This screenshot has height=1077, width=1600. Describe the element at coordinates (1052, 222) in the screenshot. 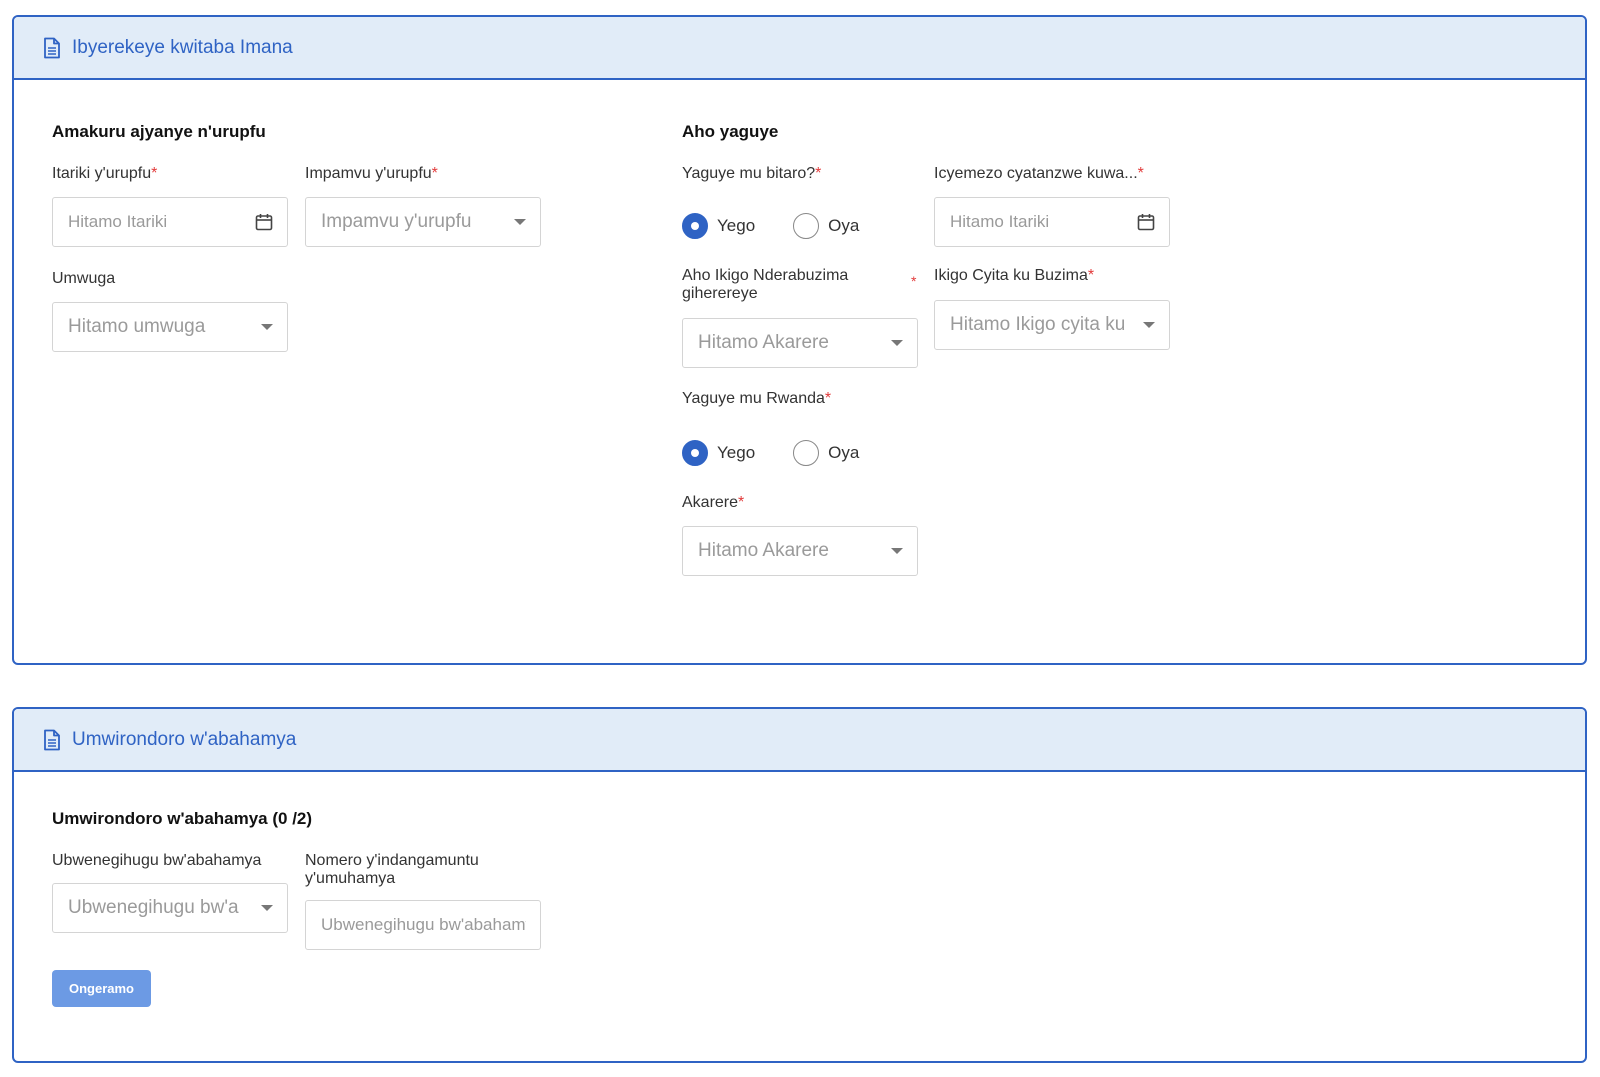

I see `decision-date-picker: Hitamo Itariki` at that location.